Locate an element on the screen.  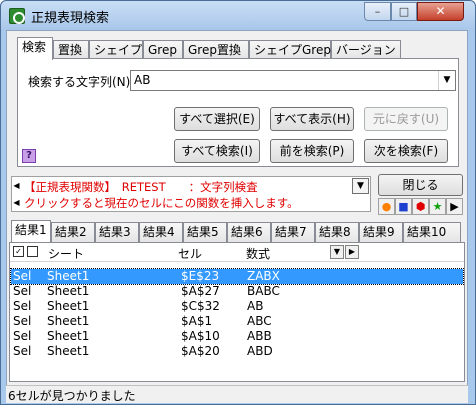
table-row: Sel Sheet1 $A$1 ABC is located at coordinates (237, 321).